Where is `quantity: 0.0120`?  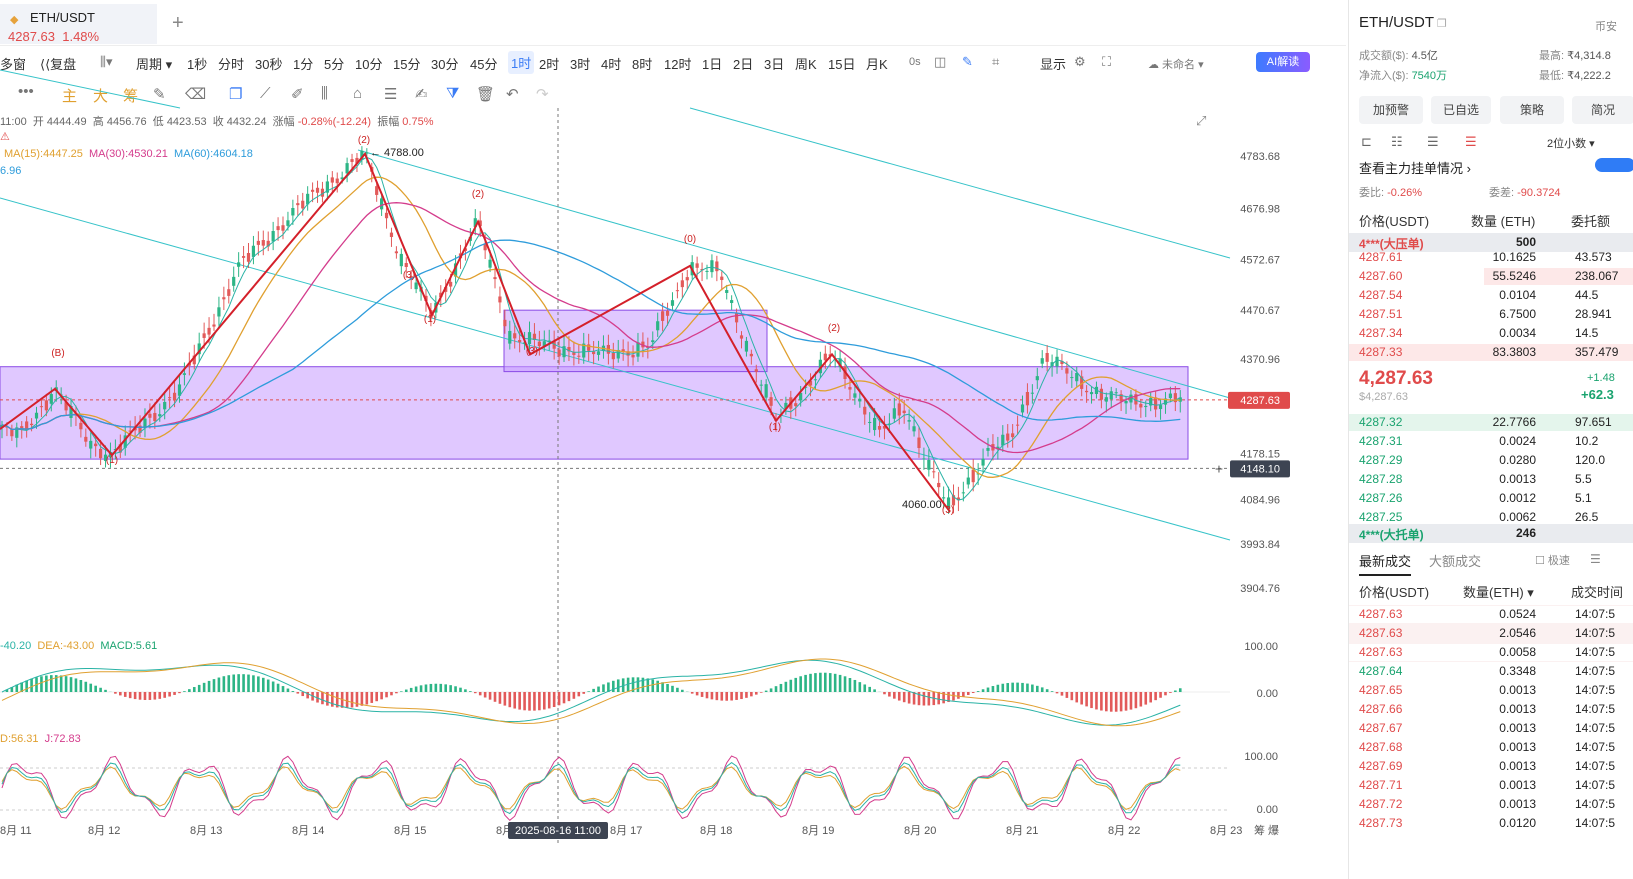
quantity: 0.0120 is located at coordinates (1517, 823).